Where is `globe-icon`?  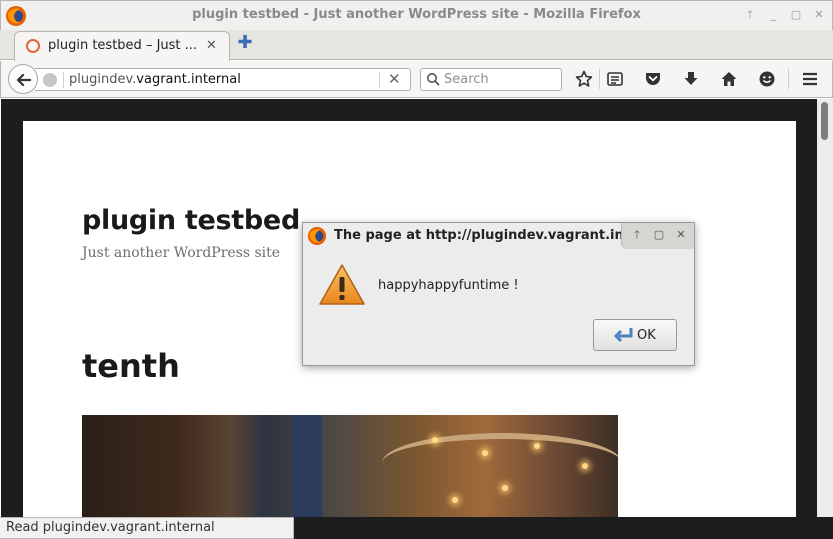 globe-icon is located at coordinates (50, 80).